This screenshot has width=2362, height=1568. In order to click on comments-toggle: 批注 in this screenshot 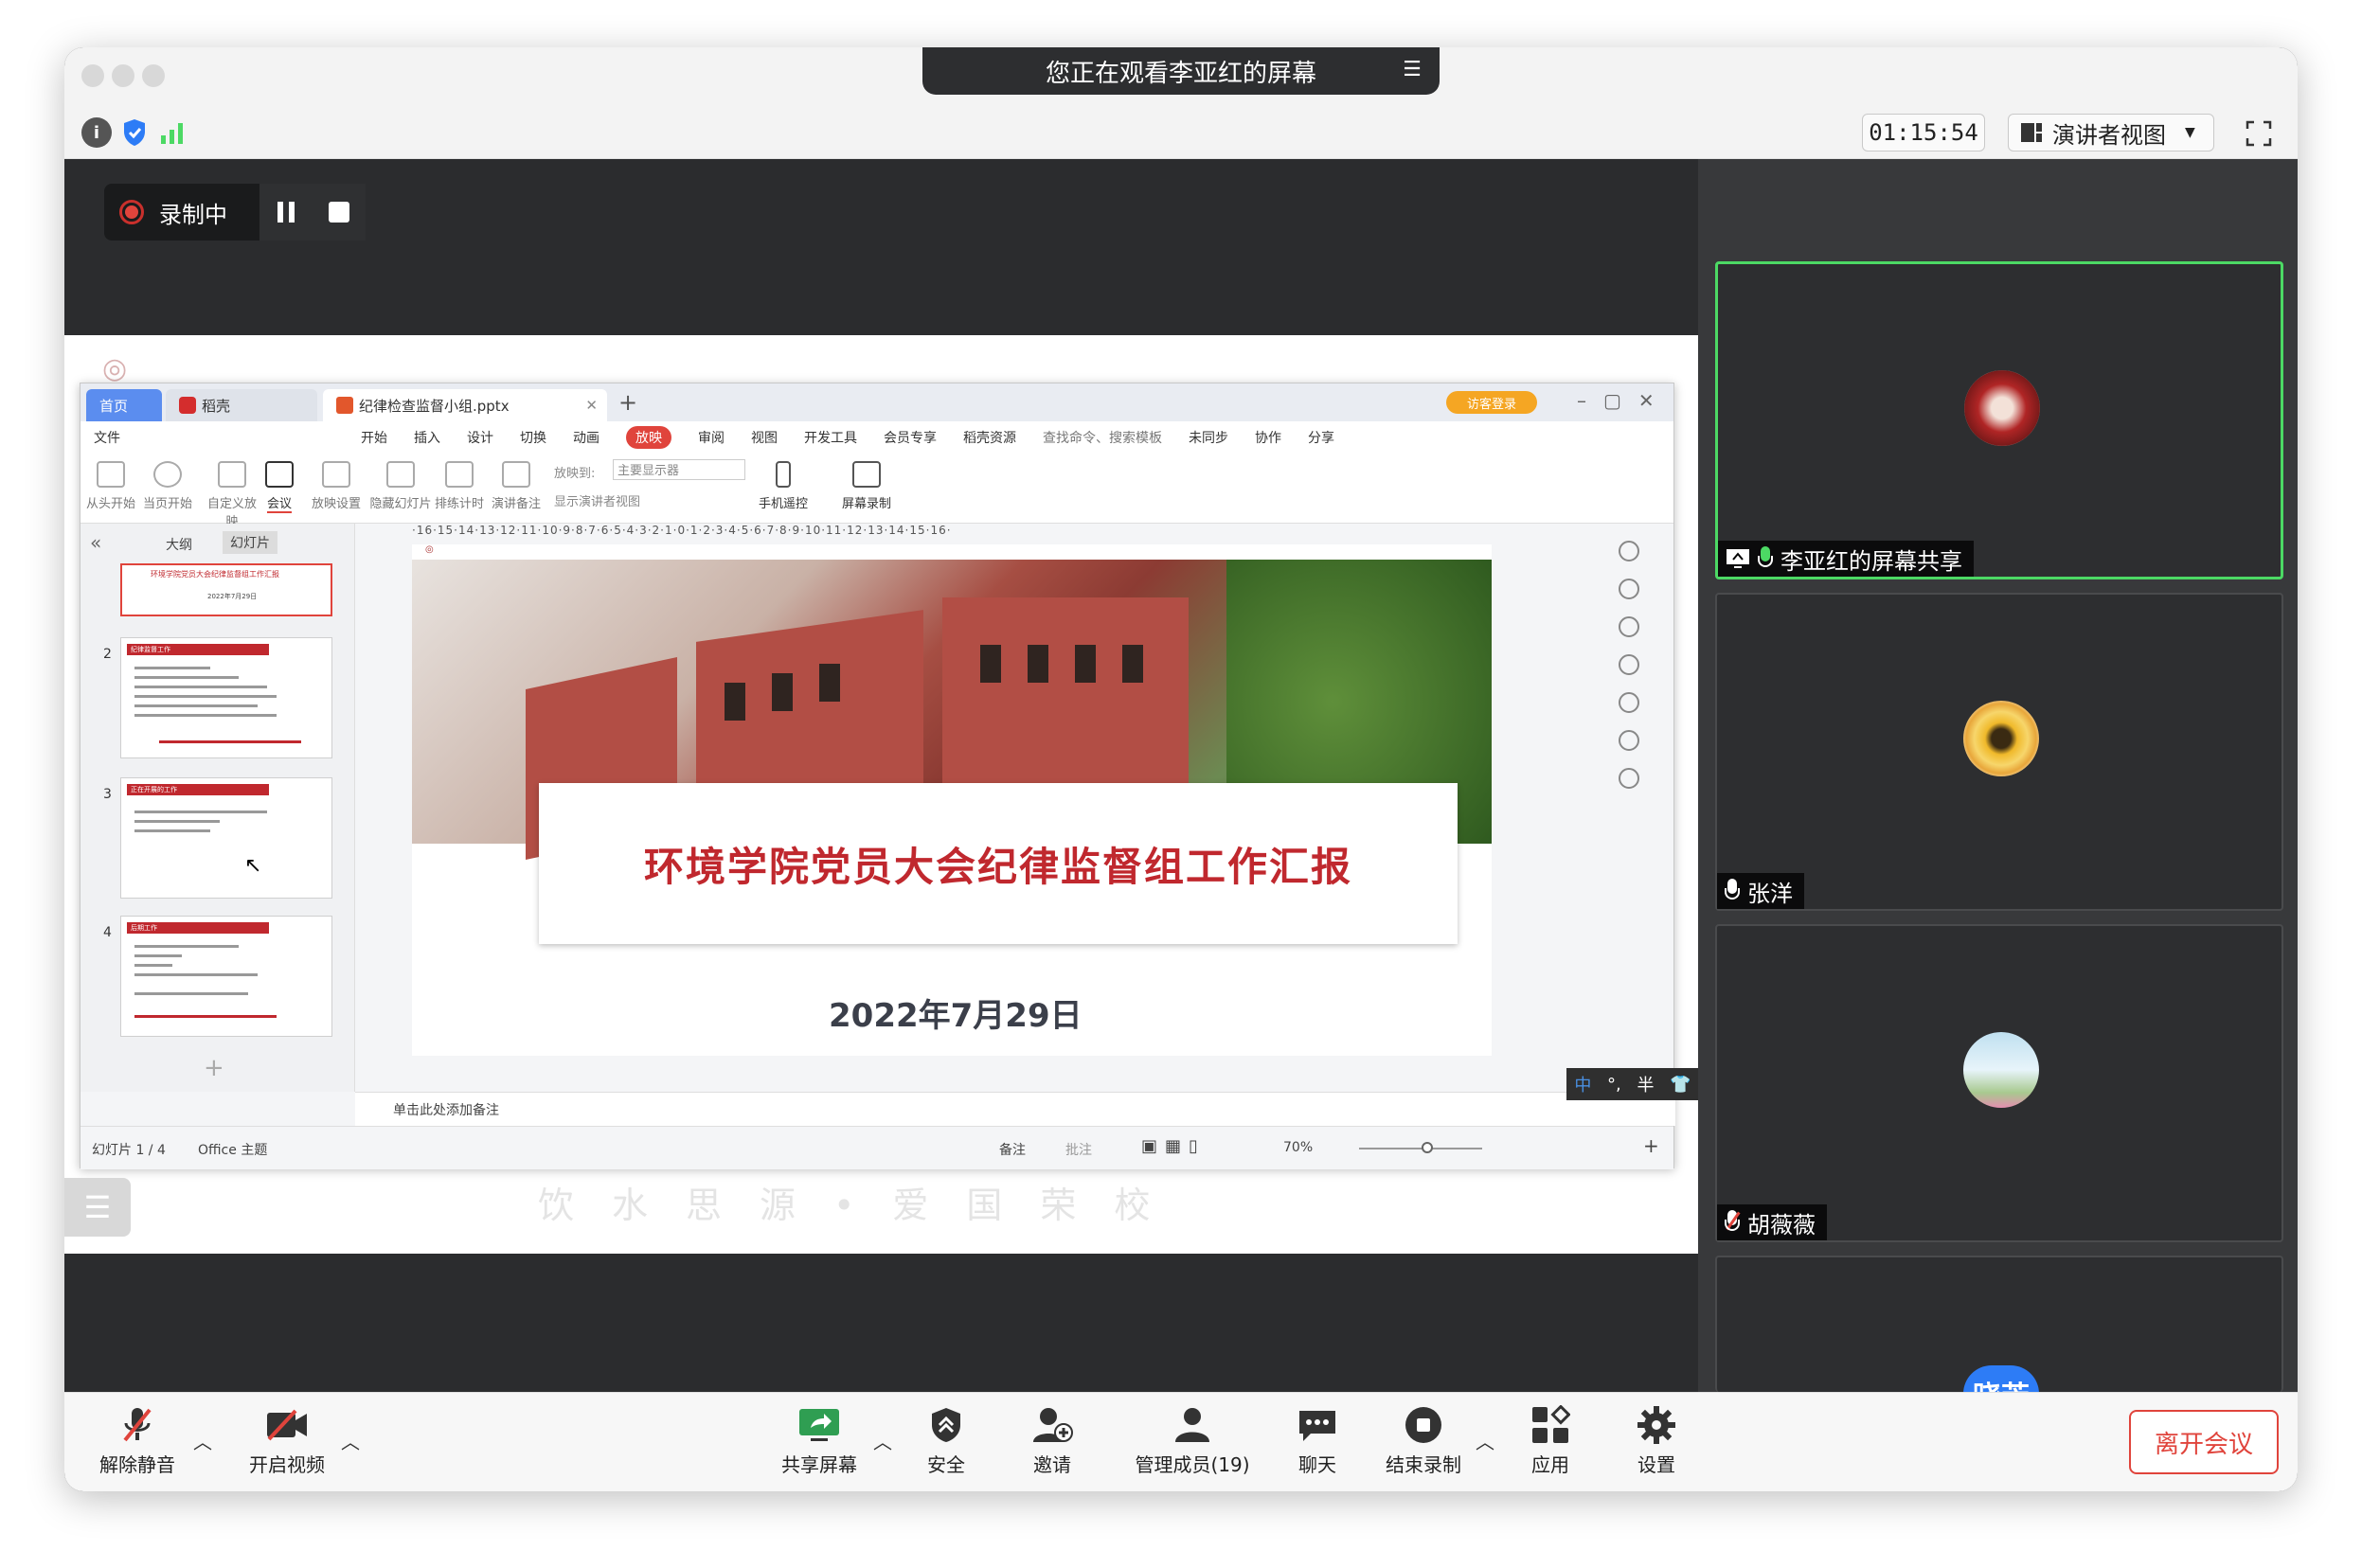, I will do `click(1078, 1149)`.